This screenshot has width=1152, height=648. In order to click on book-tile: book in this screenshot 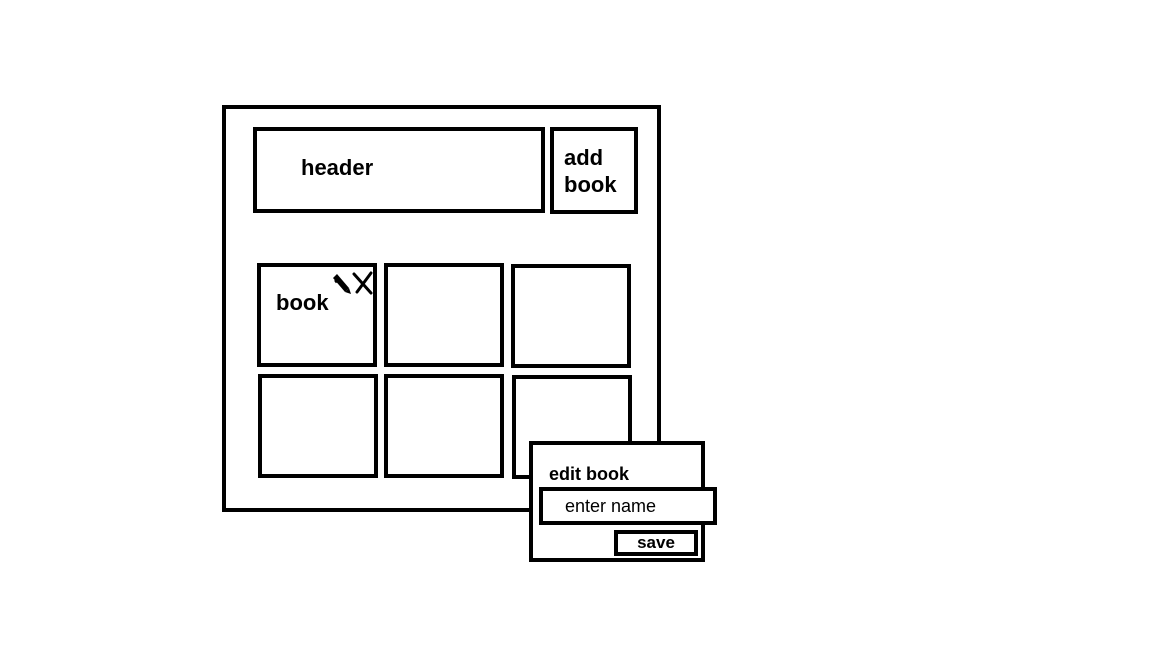, I will do `click(317, 315)`.